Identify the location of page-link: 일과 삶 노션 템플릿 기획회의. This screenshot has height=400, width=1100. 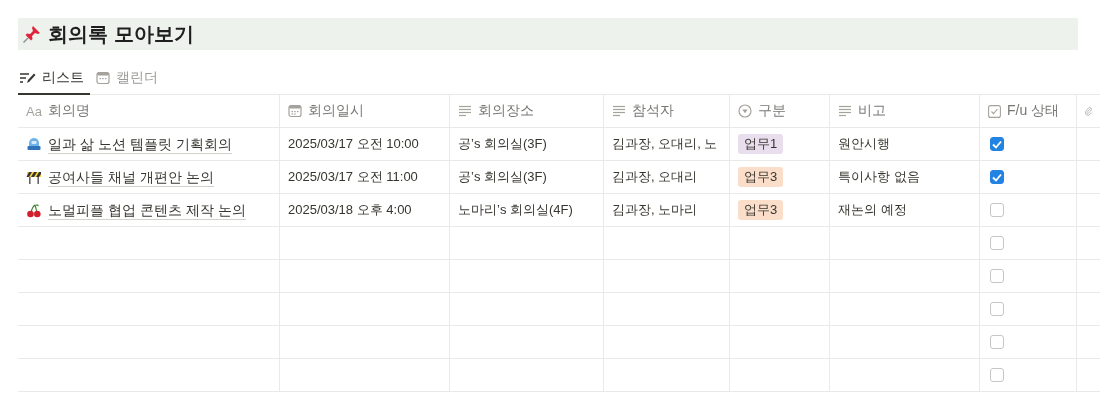
(140, 144).